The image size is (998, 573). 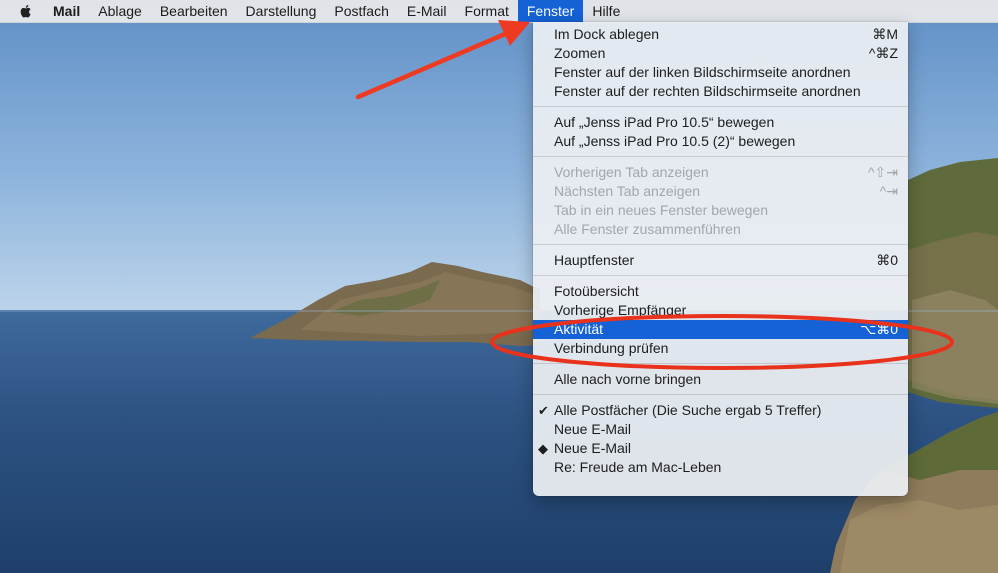 What do you see at coordinates (579, 329) in the screenshot?
I see `menu-item-label: Aktivität` at bounding box center [579, 329].